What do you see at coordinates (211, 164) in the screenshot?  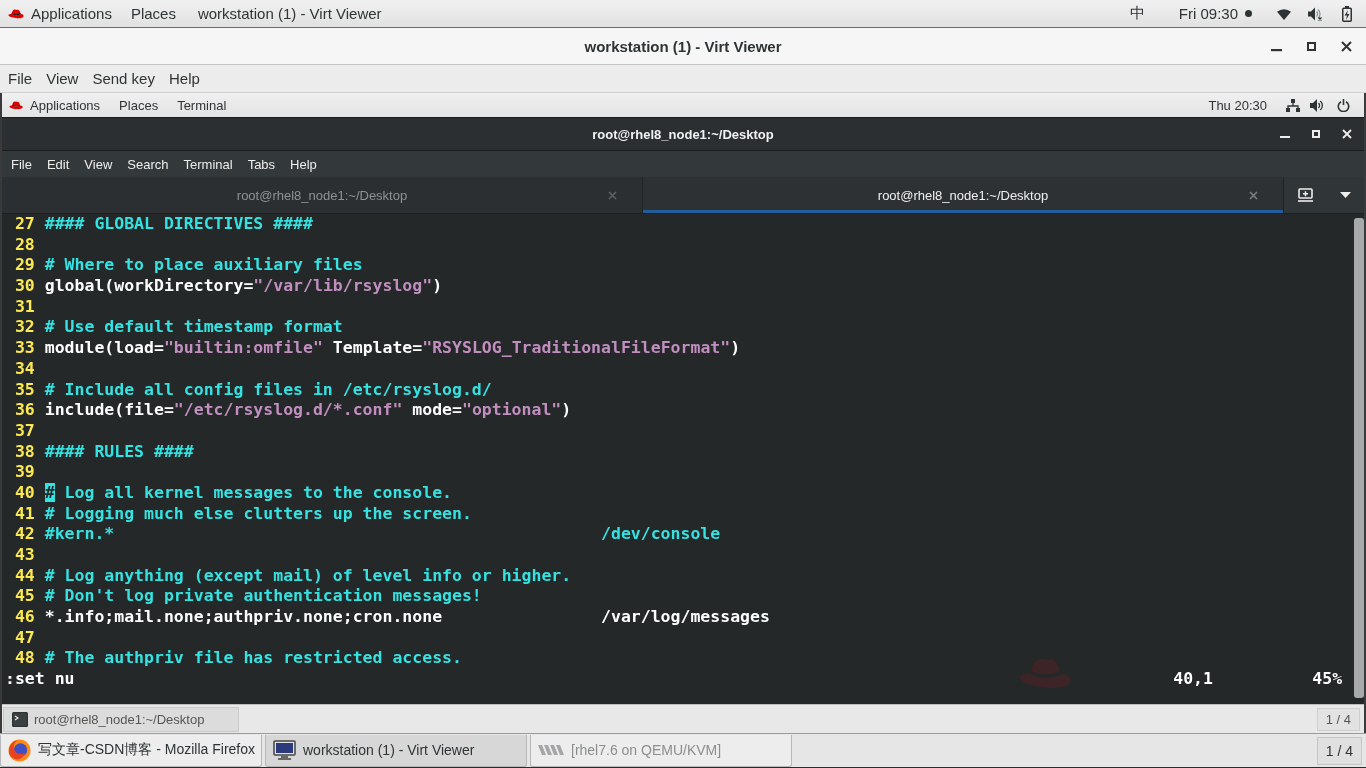 I see `menu-item: Terminal` at bounding box center [211, 164].